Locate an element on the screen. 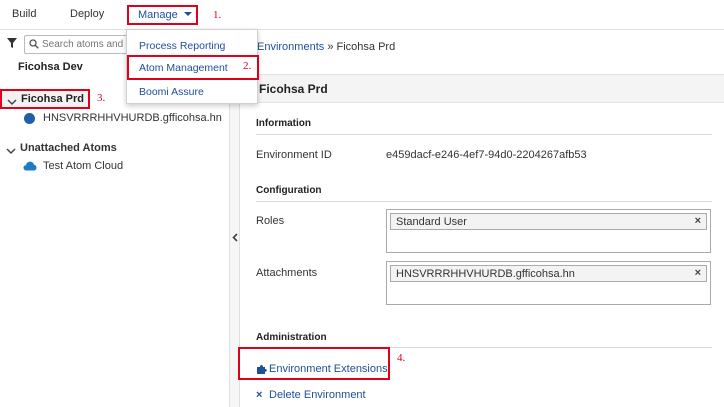 Image resolution: width=724 pixels, height=407 pixels. breadcrumb-link-environments: Environments is located at coordinates (290, 47).